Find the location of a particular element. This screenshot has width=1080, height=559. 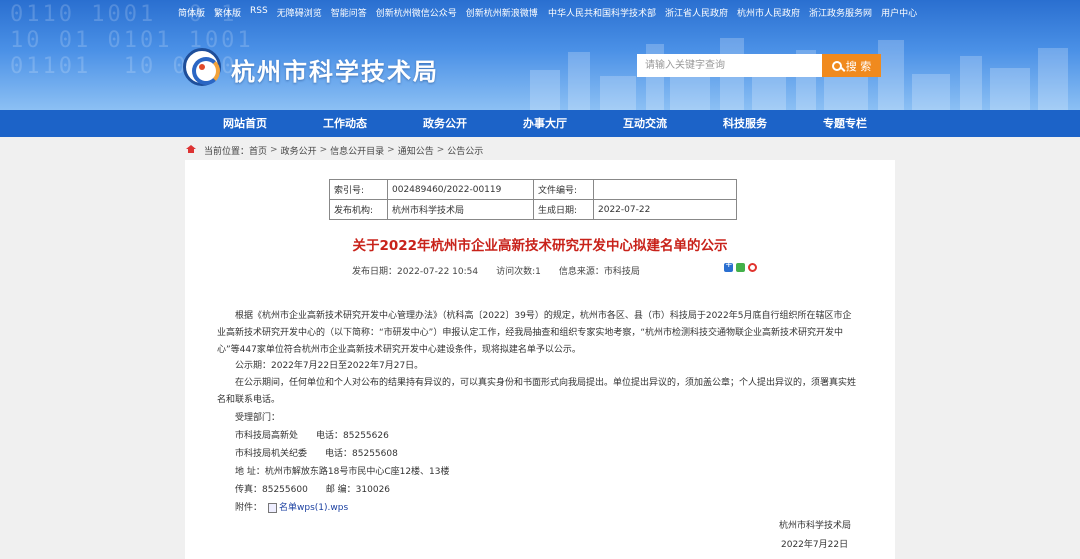

nav-item-home: 网站首页 is located at coordinates (245, 123).